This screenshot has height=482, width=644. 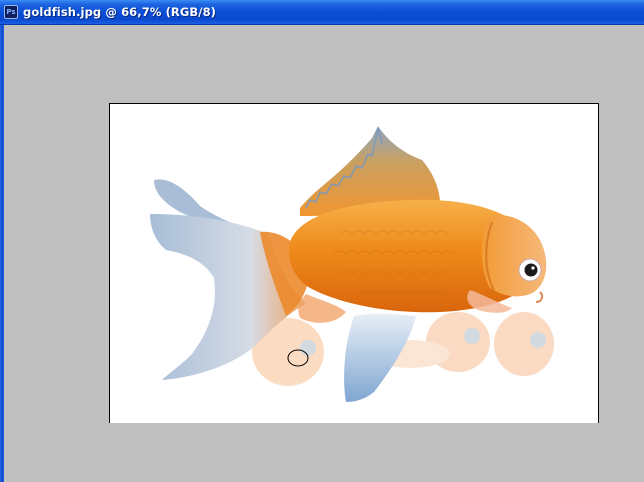 I want to click on window-title: goldfish.jpg @ 66,7% (RGB/8), so click(x=120, y=12).